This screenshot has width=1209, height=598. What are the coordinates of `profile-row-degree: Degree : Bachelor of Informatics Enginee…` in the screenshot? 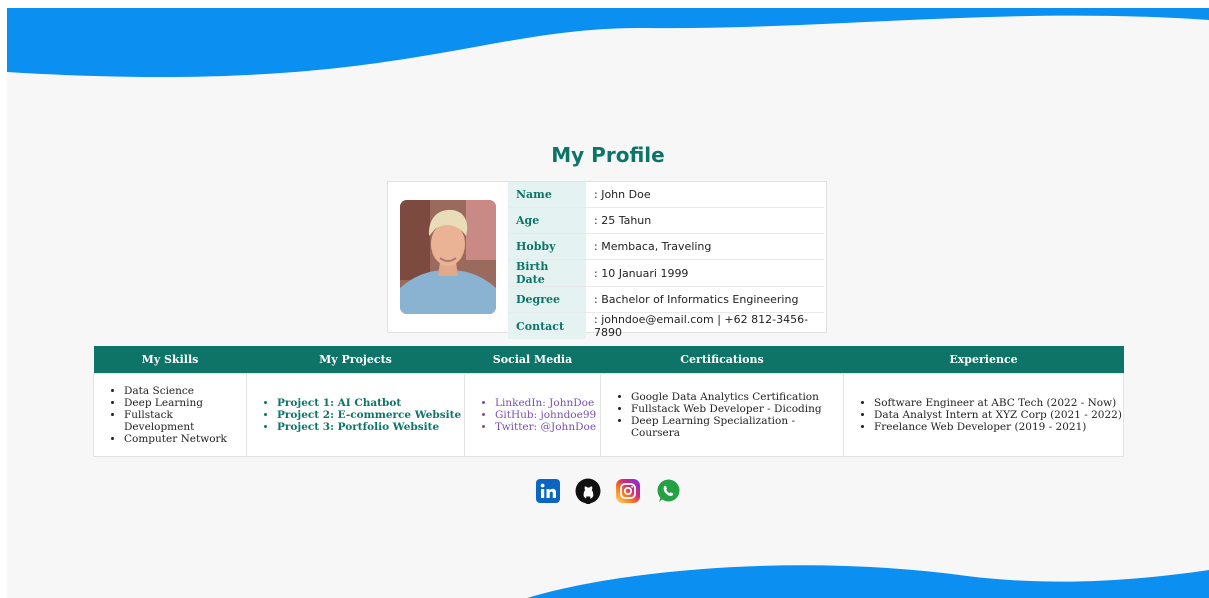 It's located at (666, 299).